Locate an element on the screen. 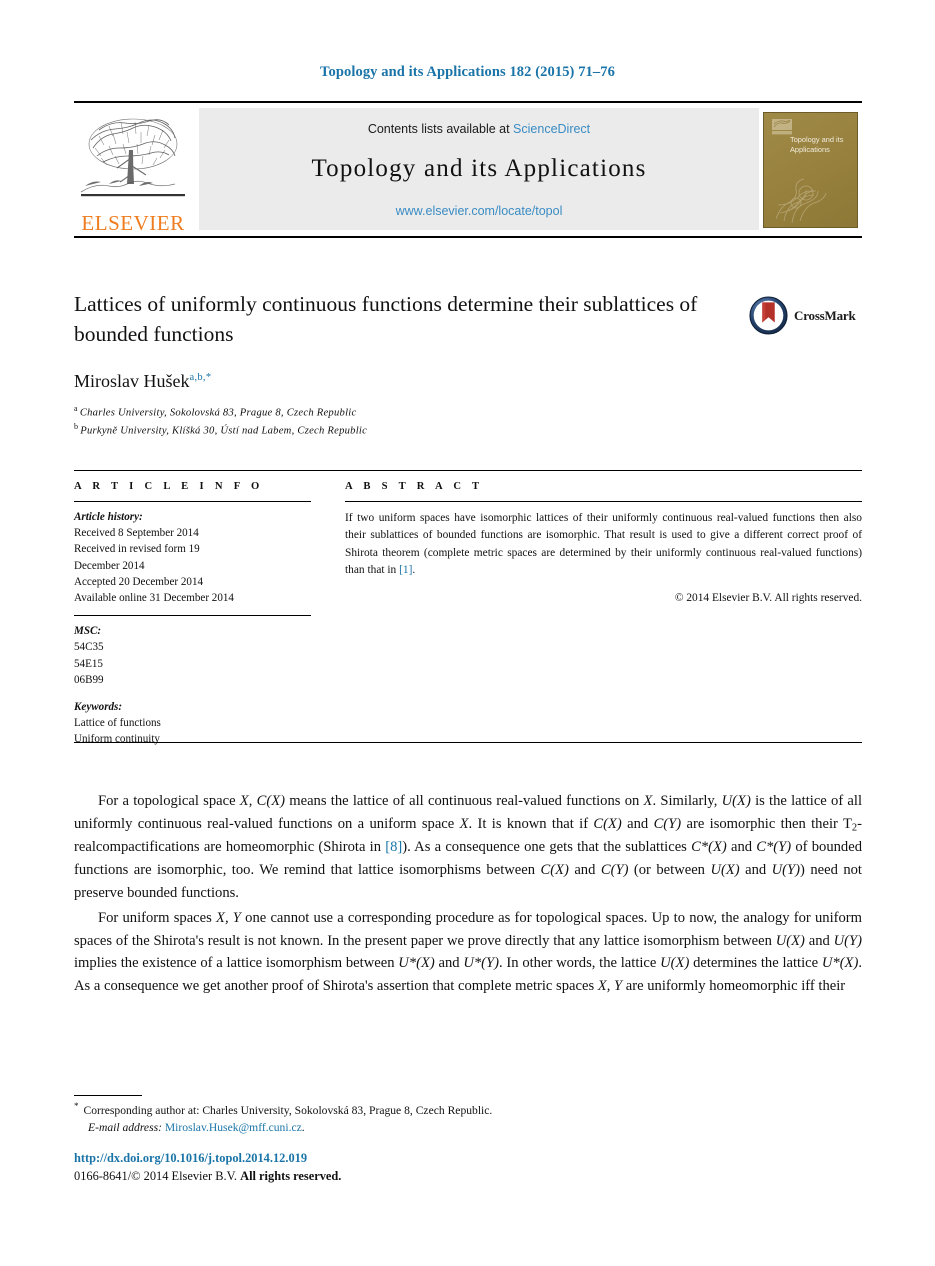 The image size is (935, 1266). crossmark-badge-group: CrossMark is located at coordinates (802, 315).